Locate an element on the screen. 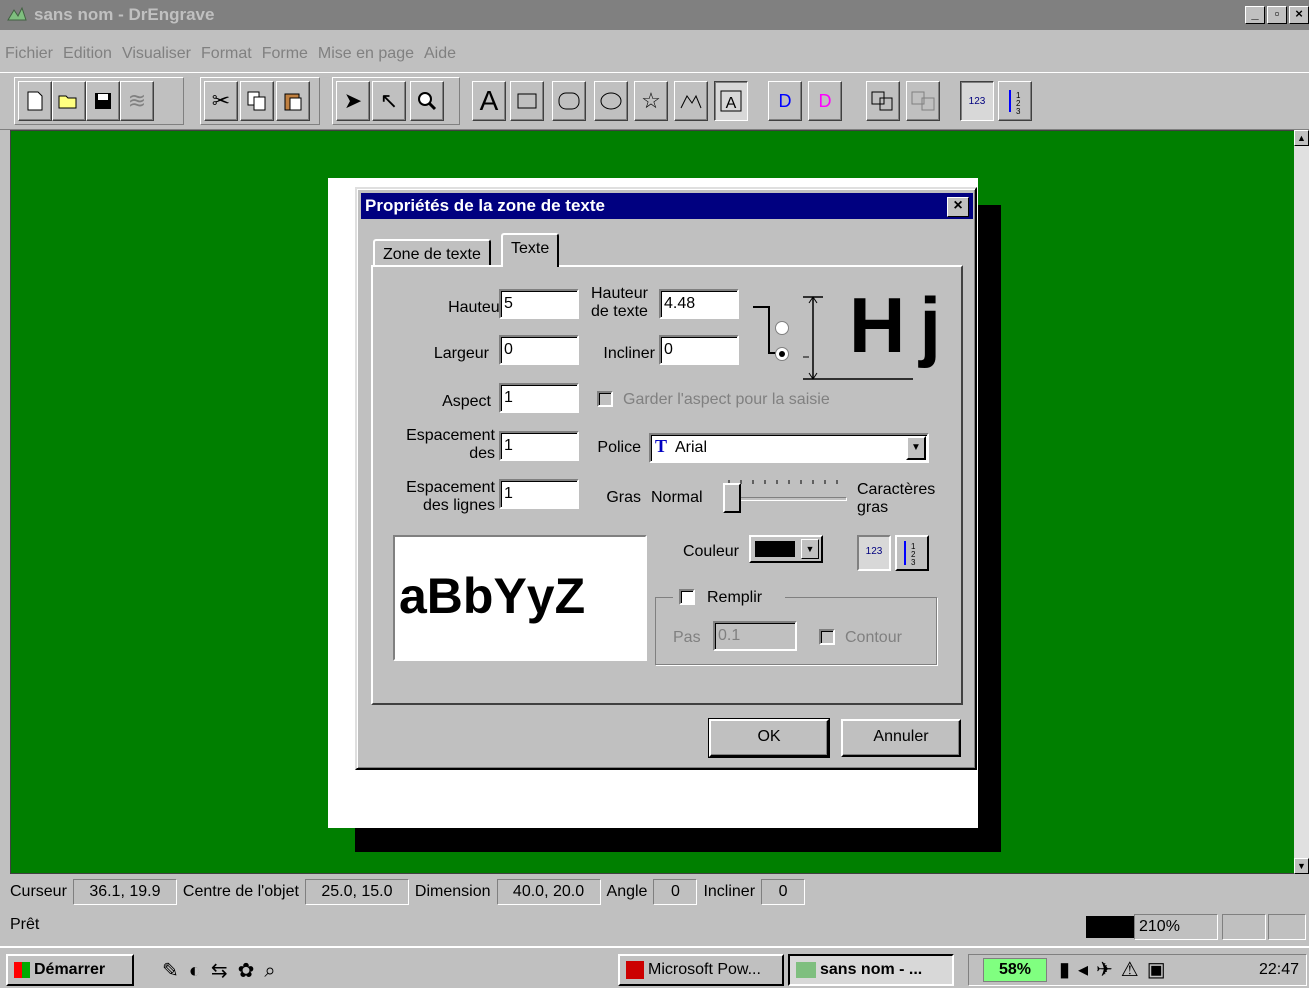 The width and height of the screenshot is (1309, 988). scroll-down-icon: ▼ is located at coordinates (1301, 866).